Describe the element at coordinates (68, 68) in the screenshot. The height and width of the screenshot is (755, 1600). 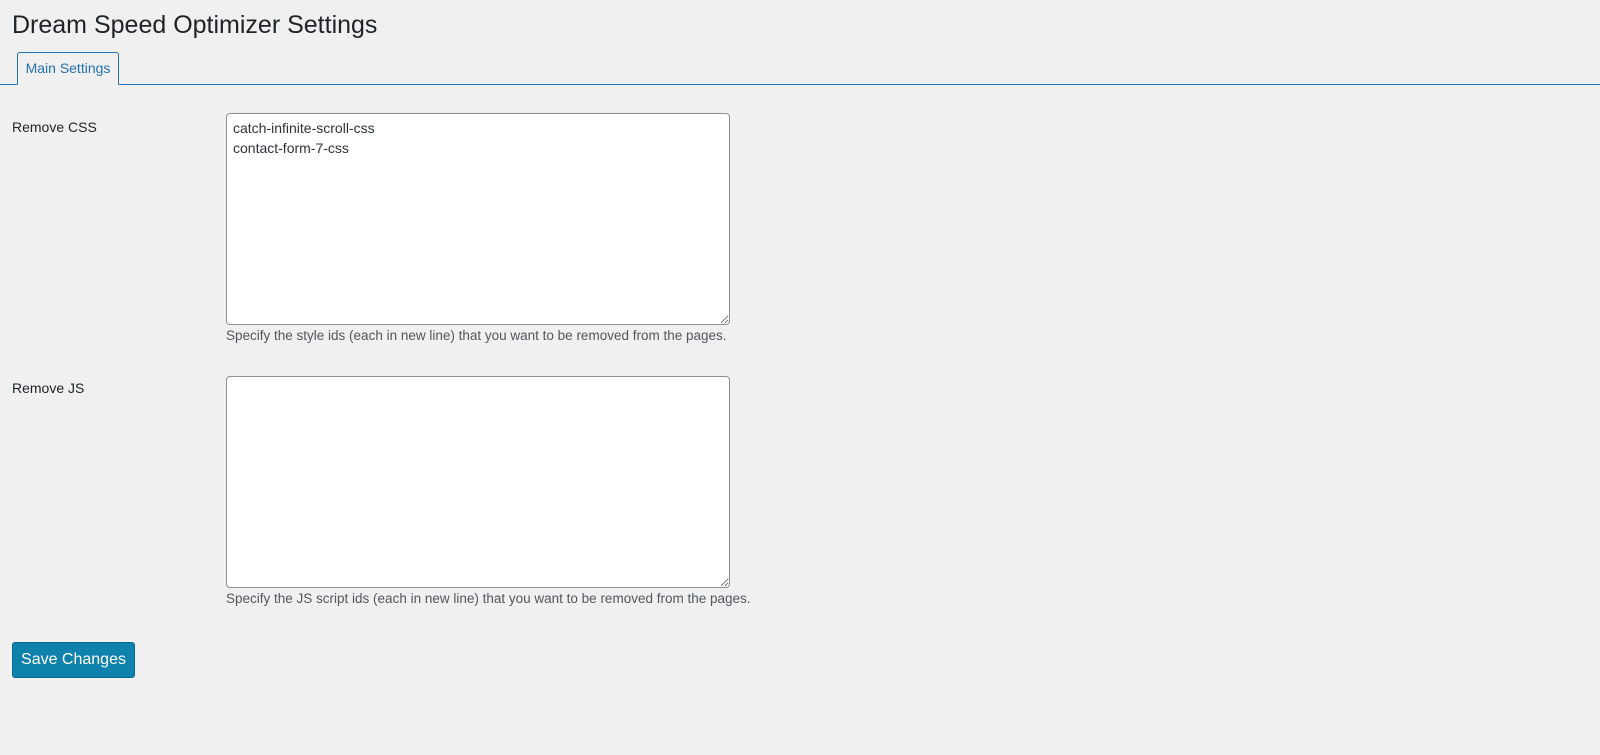
I see `tab-main-settings: Main Settings` at that location.